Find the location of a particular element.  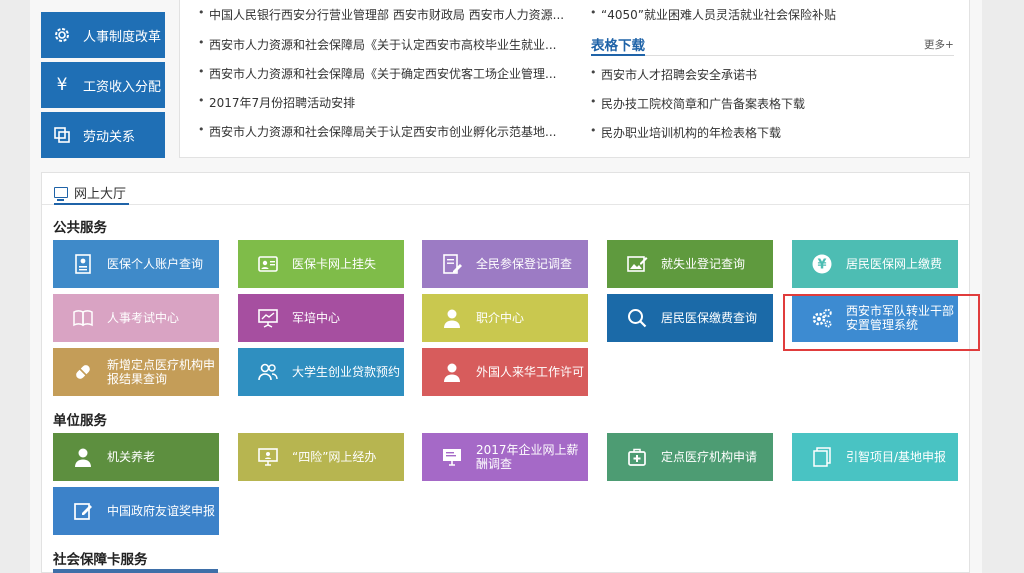

title-underline is located at coordinates (618, 55).